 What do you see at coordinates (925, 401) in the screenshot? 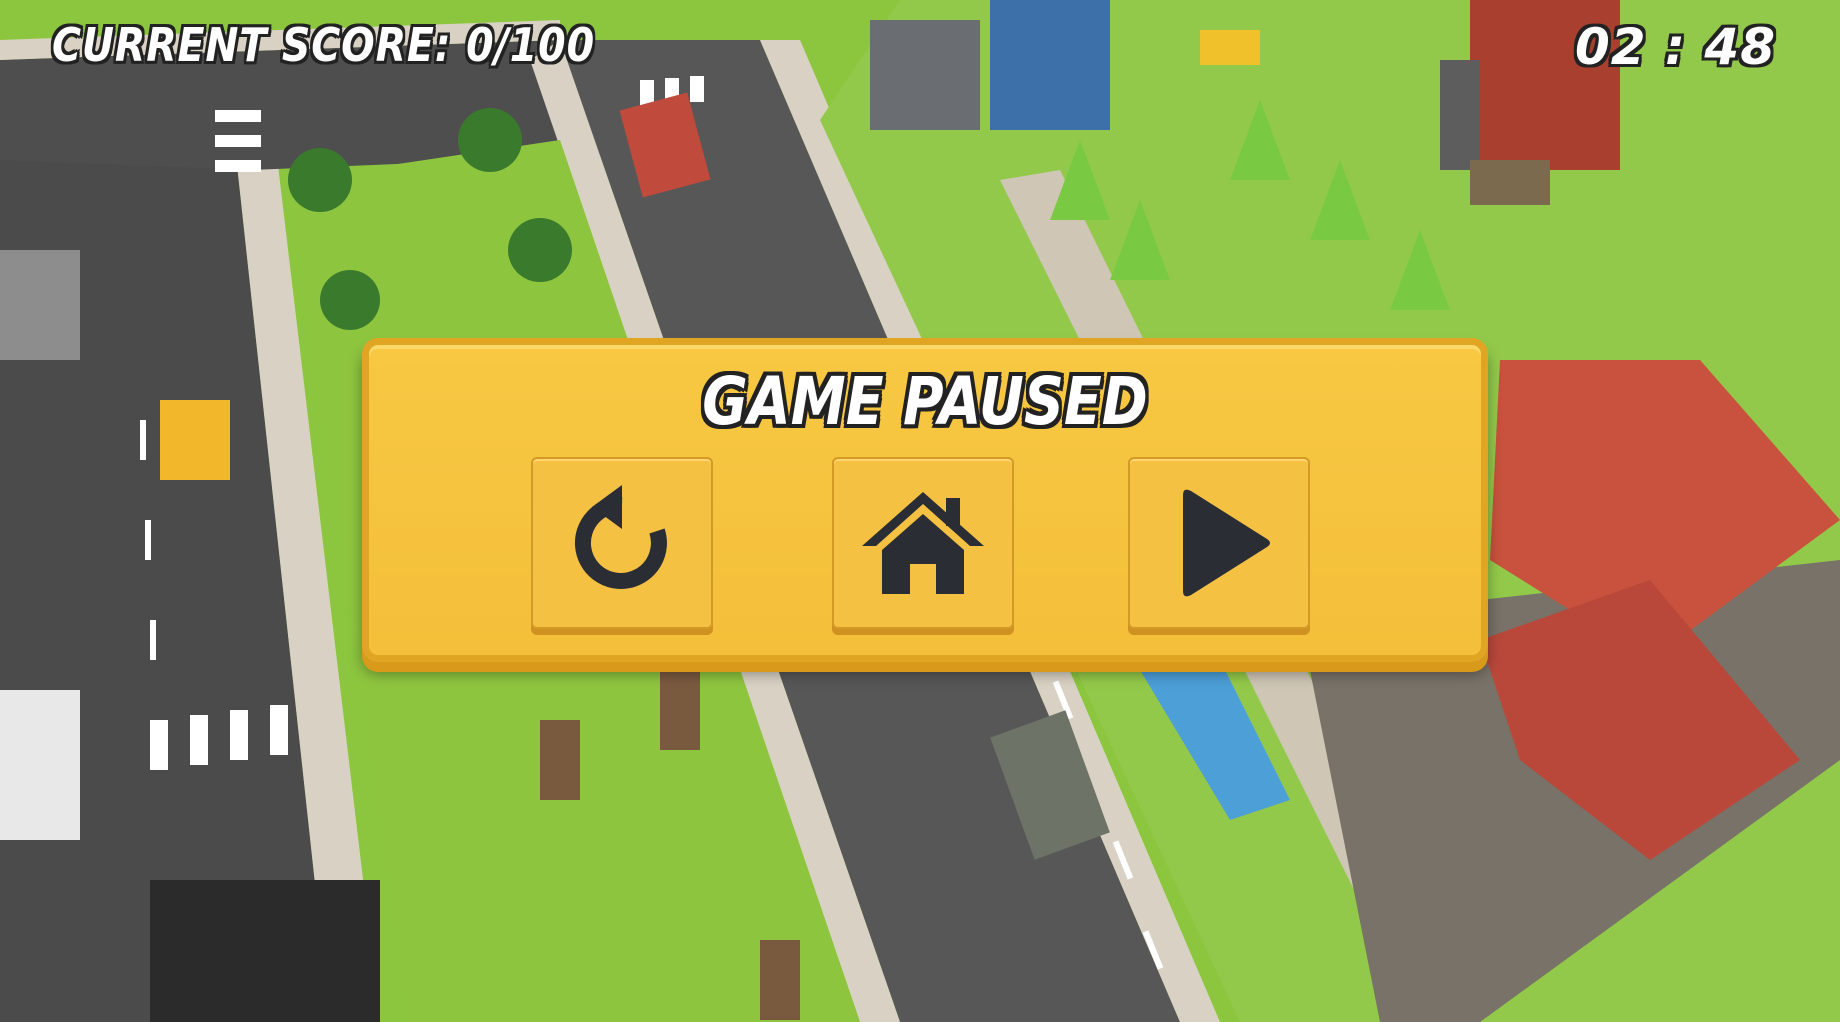
I see `pause-menu-title: GAME PAUSED` at bounding box center [925, 401].